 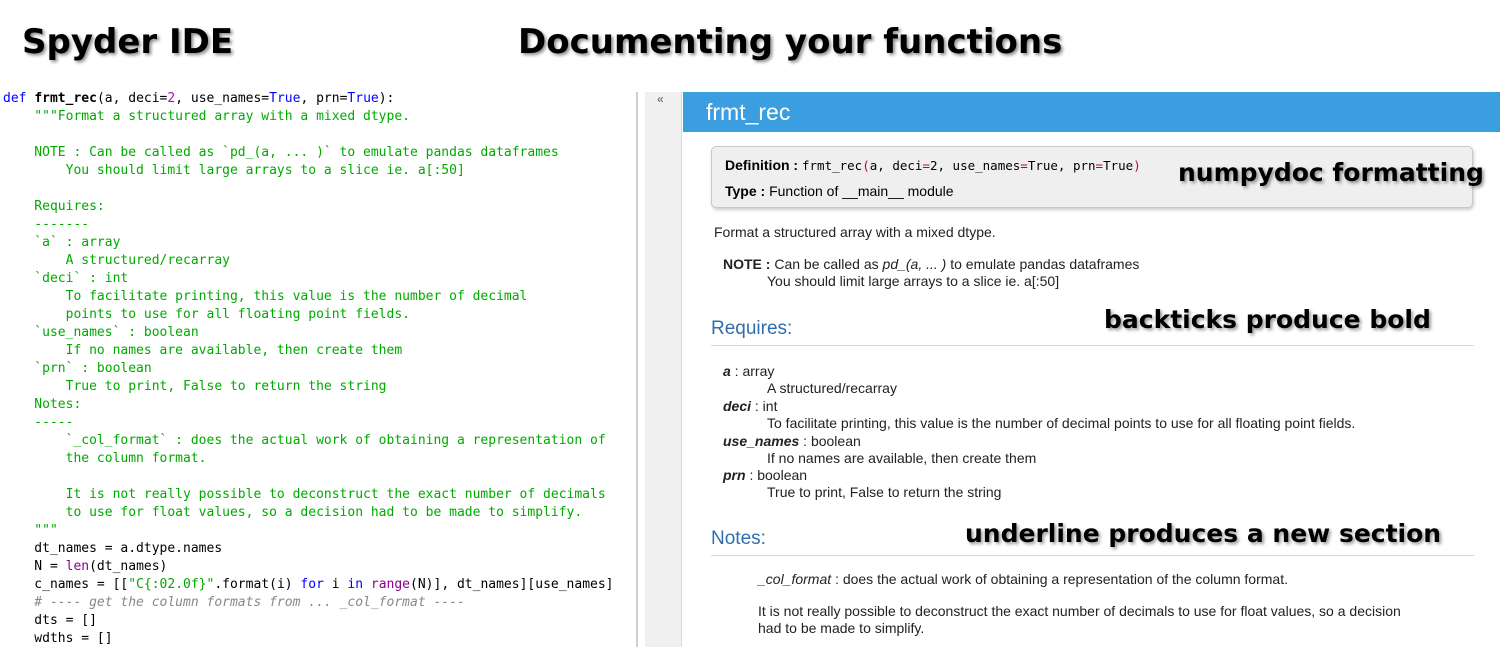 What do you see at coordinates (832, 388) in the screenshot?
I see `param-description: A structured/recarray` at bounding box center [832, 388].